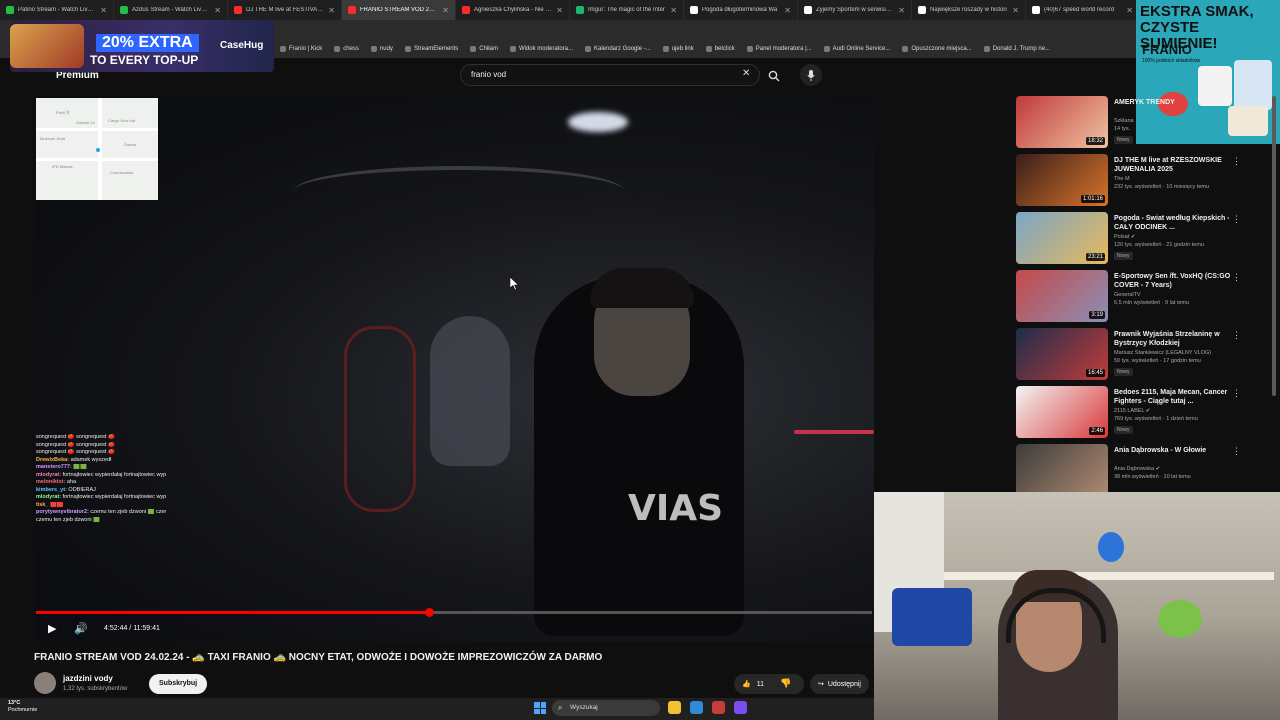  I want to click on recommended-channel: The M, so click(1122, 179).